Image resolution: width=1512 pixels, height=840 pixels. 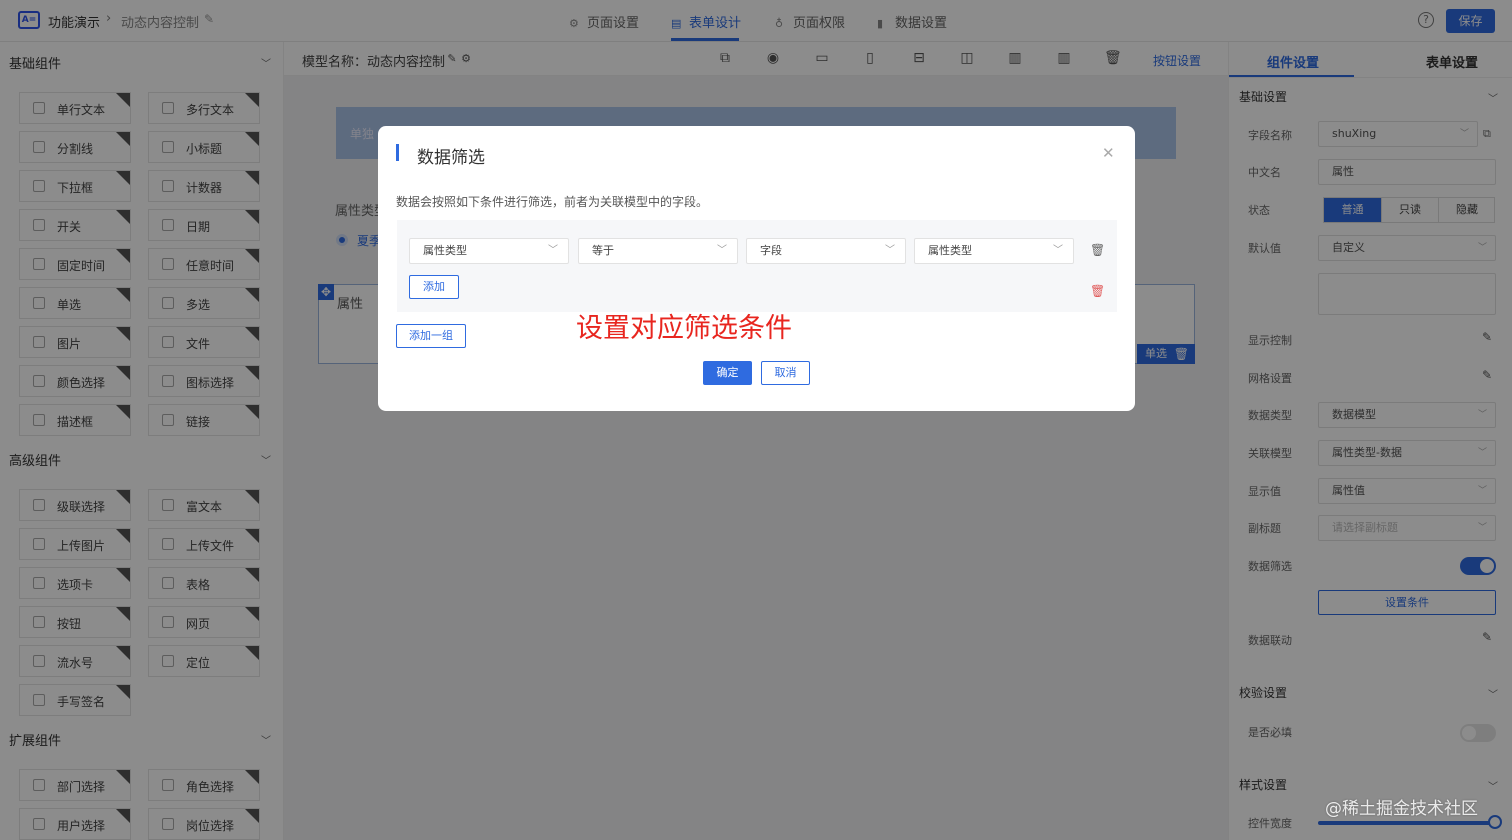 I want to click on add-condition-button: 添加, so click(x=434, y=287).